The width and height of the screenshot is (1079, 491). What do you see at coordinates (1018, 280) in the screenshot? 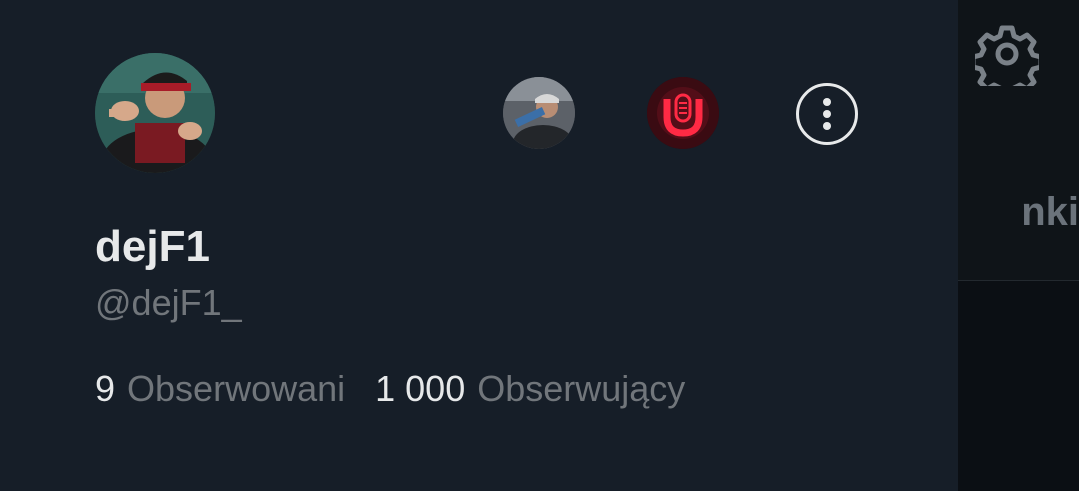
I see `divider` at bounding box center [1018, 280].